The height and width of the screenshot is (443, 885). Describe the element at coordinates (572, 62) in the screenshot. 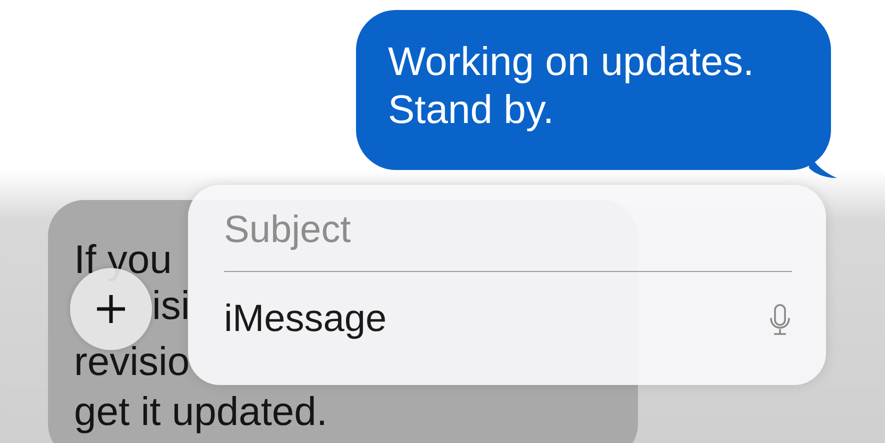

I see `message-text: Working on updates.` at that location.